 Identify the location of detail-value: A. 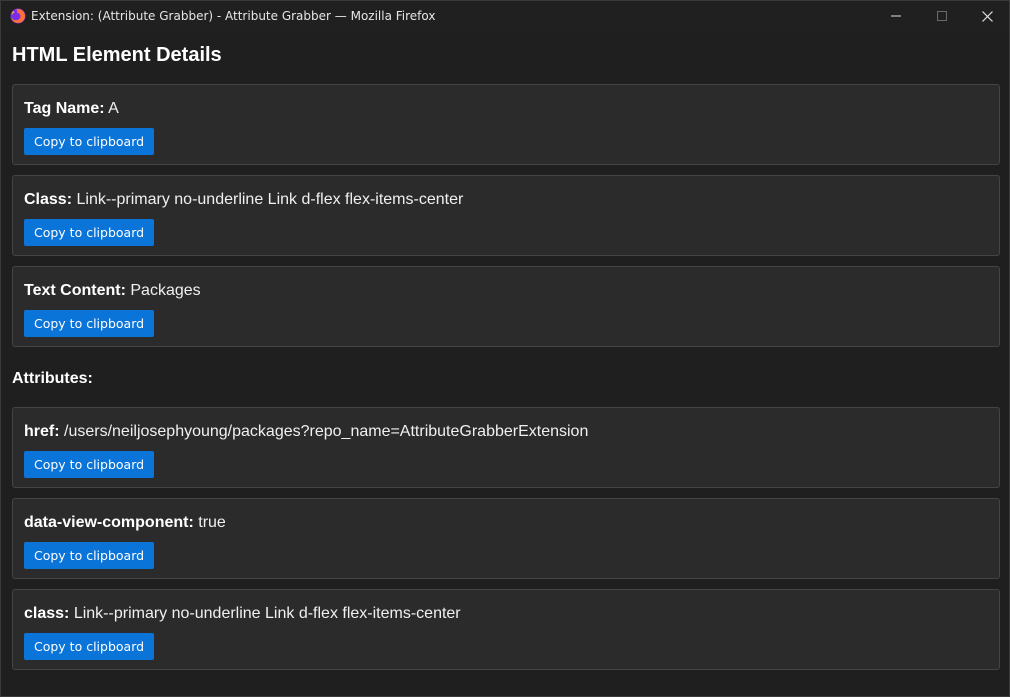
(113, 108).